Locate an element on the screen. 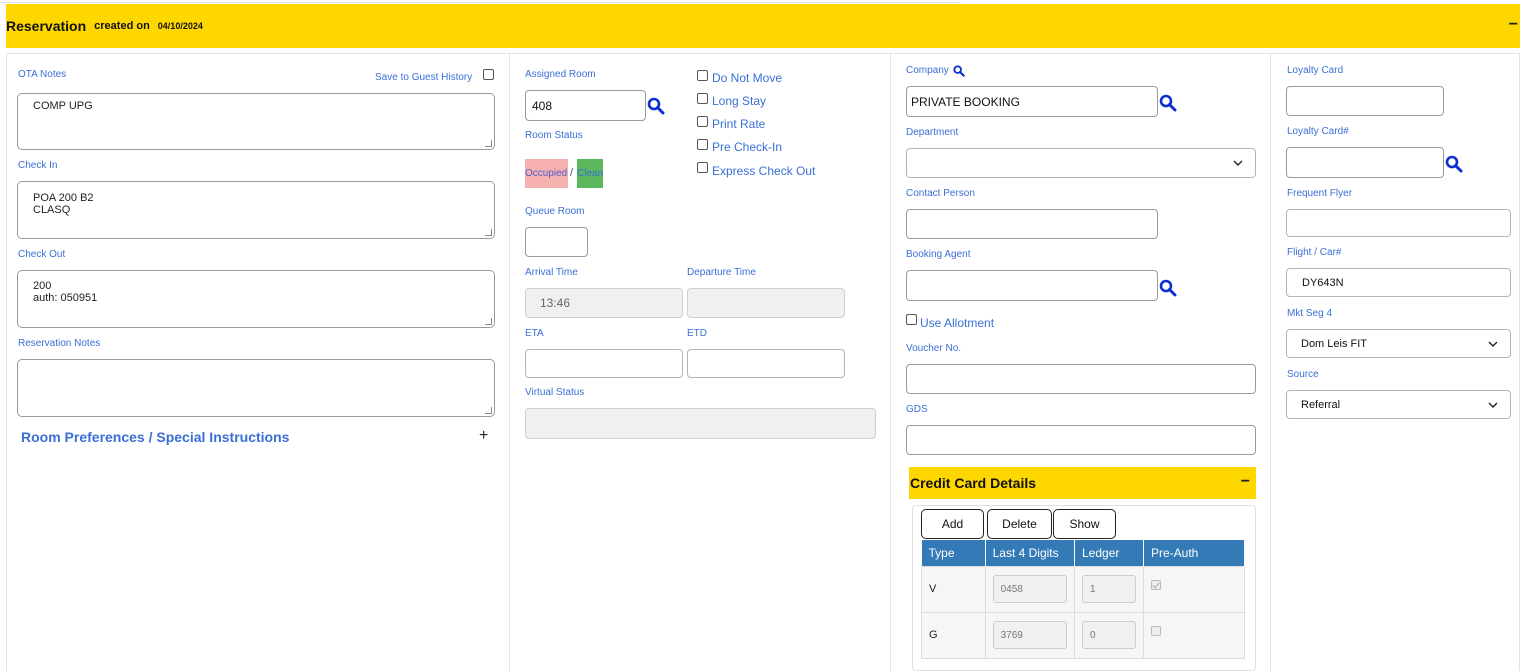  loyalty-card-input is located at coordinates (1365, 101).